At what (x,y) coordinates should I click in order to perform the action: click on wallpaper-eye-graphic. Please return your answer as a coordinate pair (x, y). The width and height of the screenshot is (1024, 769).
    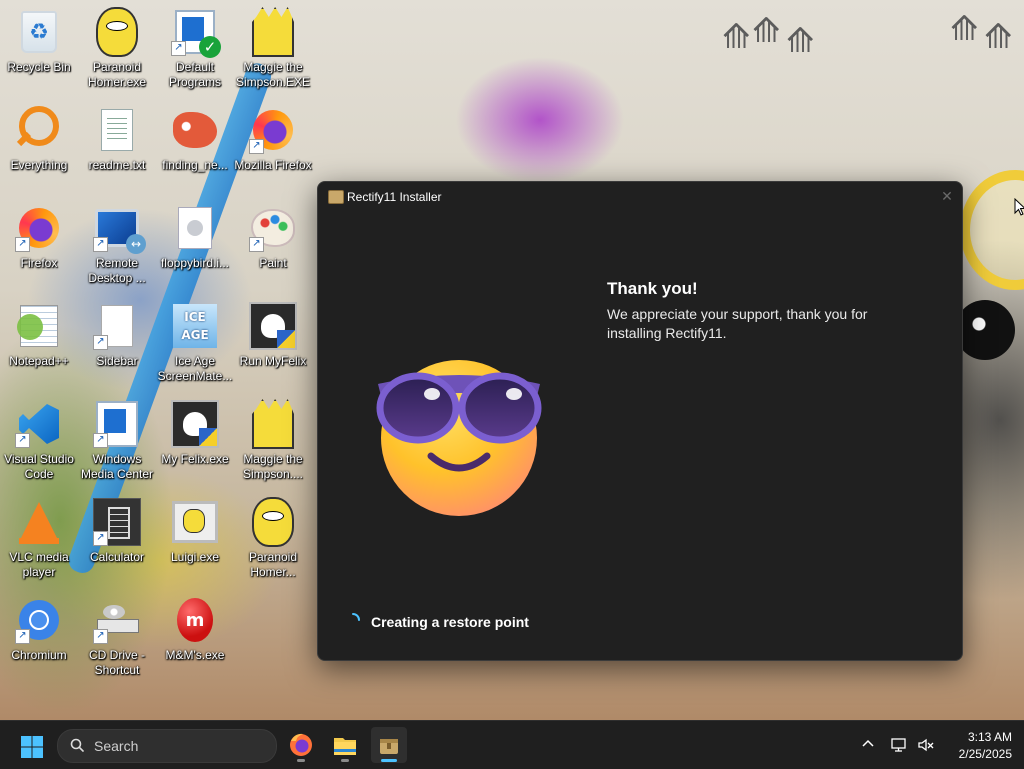
    Looking at the image, I should click on (985, 330).